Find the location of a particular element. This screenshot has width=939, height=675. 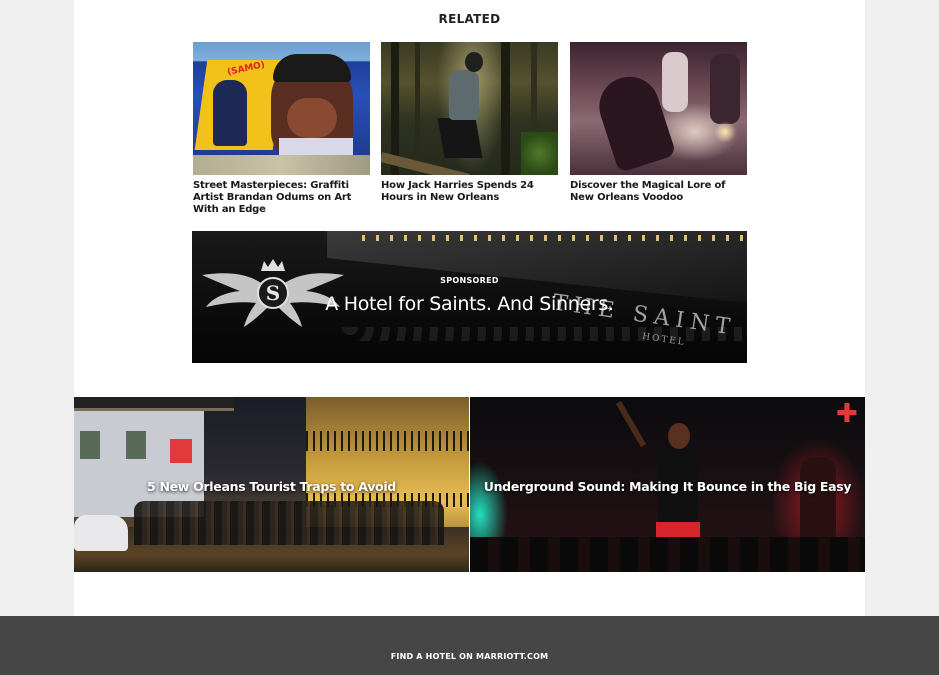

cross-light-icon: ✚ is located at coordinates (847, 414).